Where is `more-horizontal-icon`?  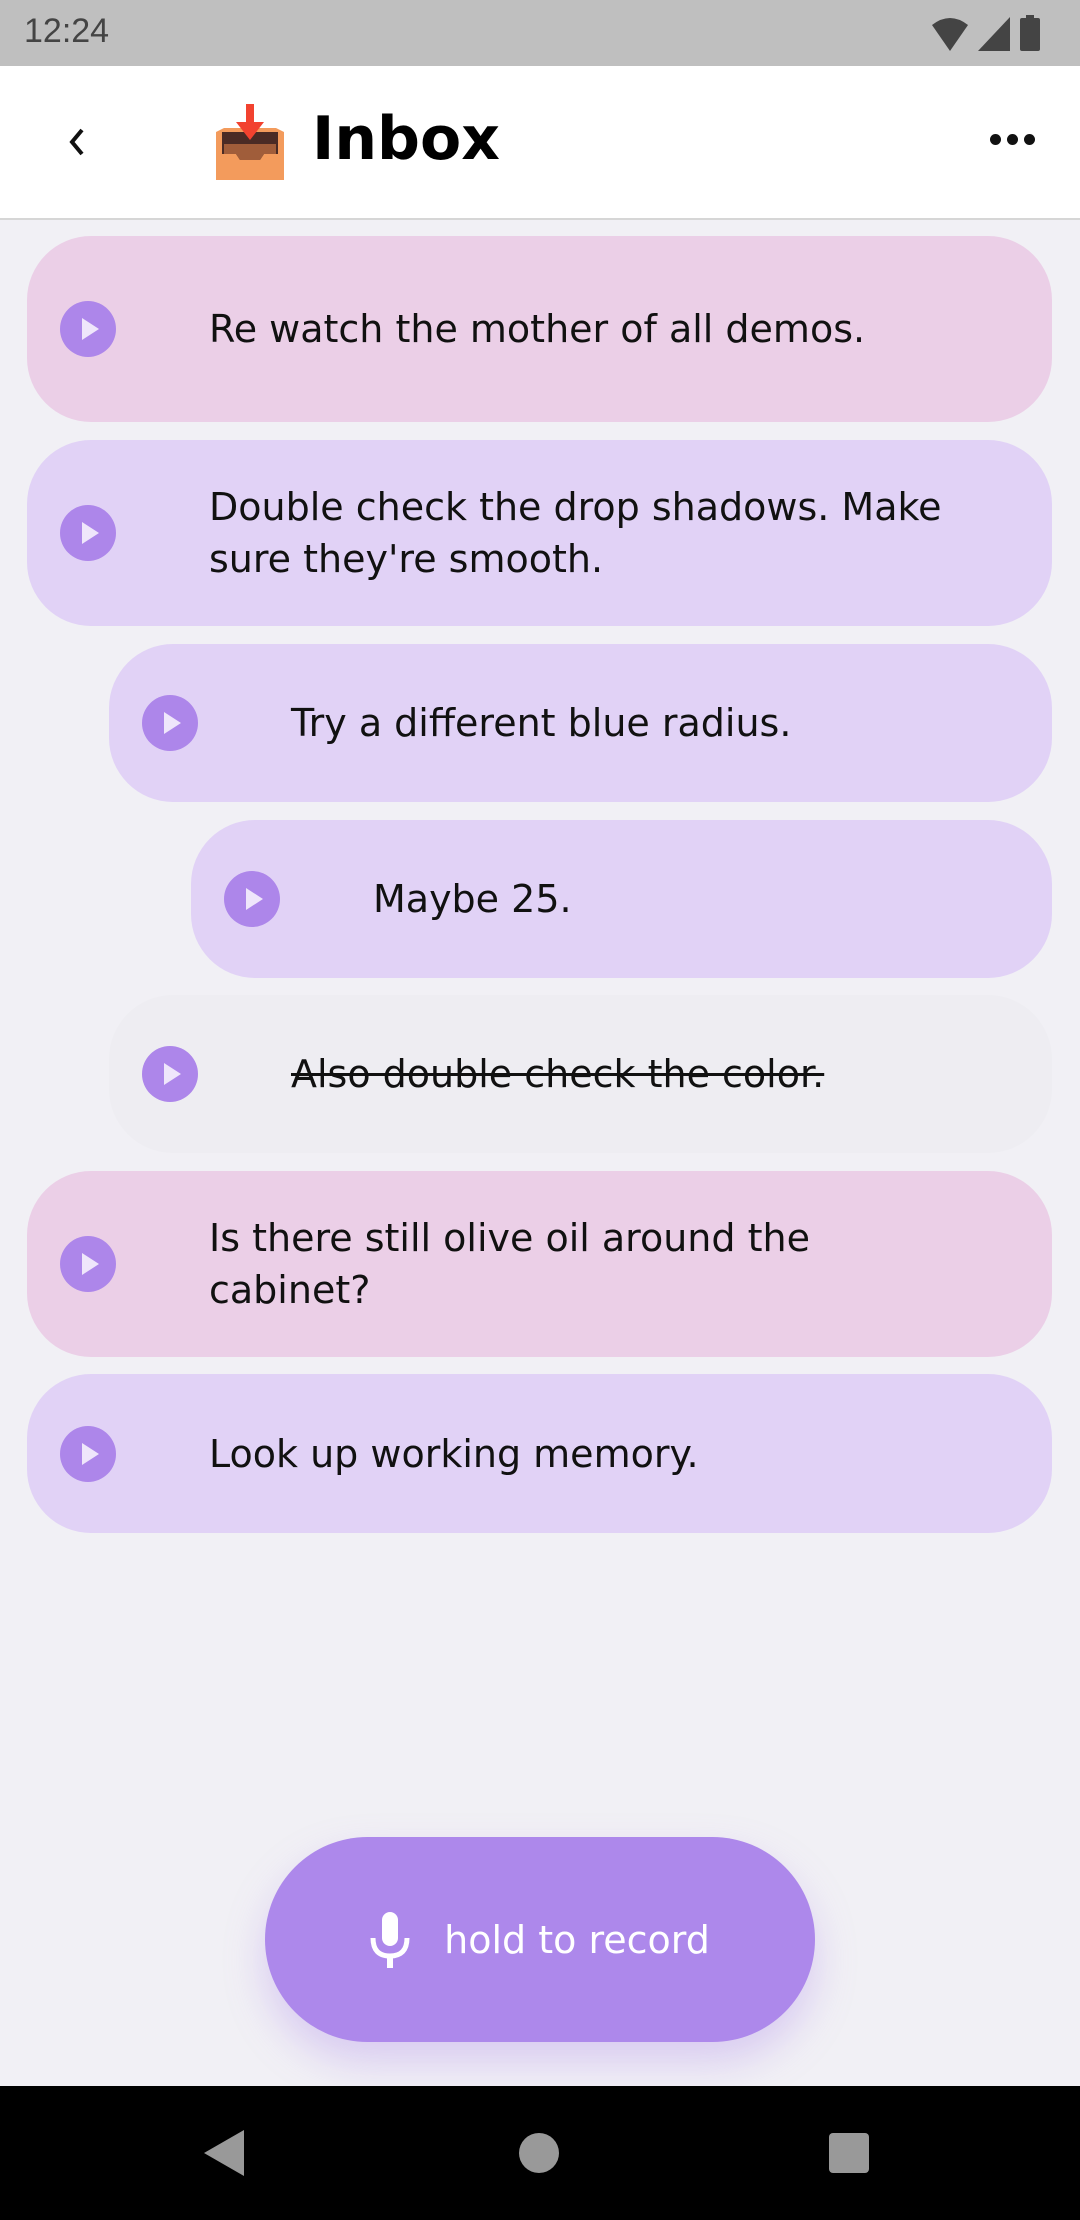 more-horizontal-icon is located at coordinates (1012, 139).